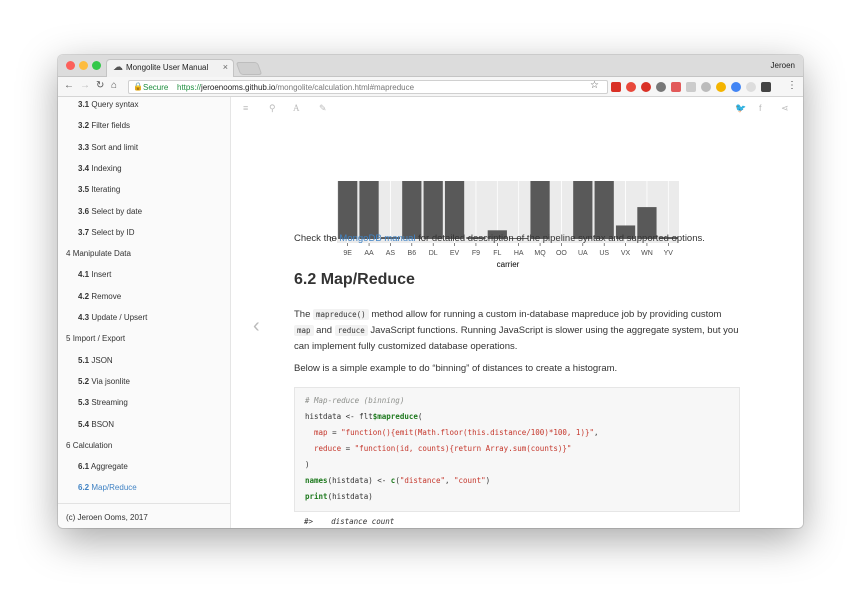 This screenshot has width=860, height=611. What do you see at coordinates (101, 275) in the screenshot?
I see `sidebar-item-label: Insert` at bounding box center [101, 275].